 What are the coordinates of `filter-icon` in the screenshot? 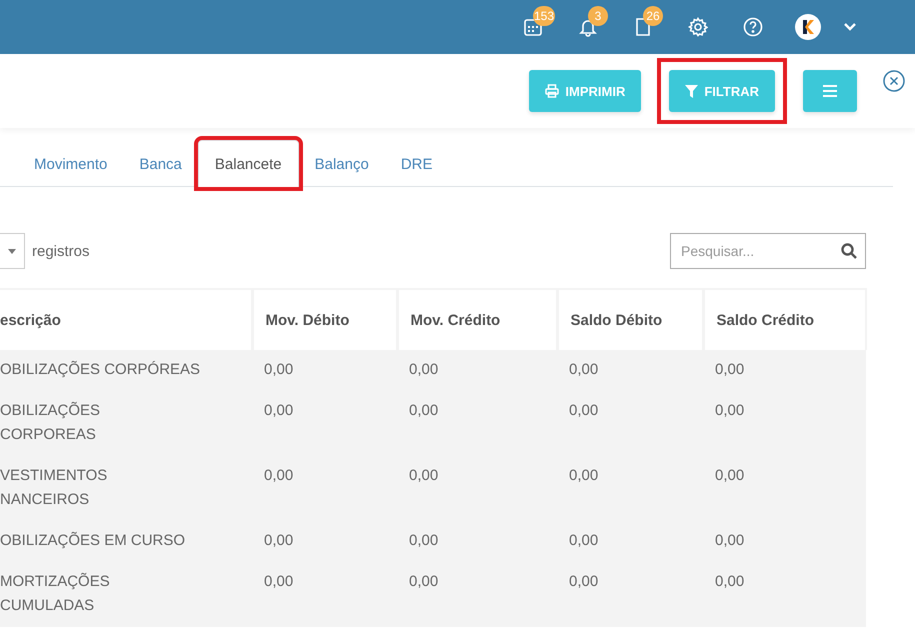 It's located at (691, 91).